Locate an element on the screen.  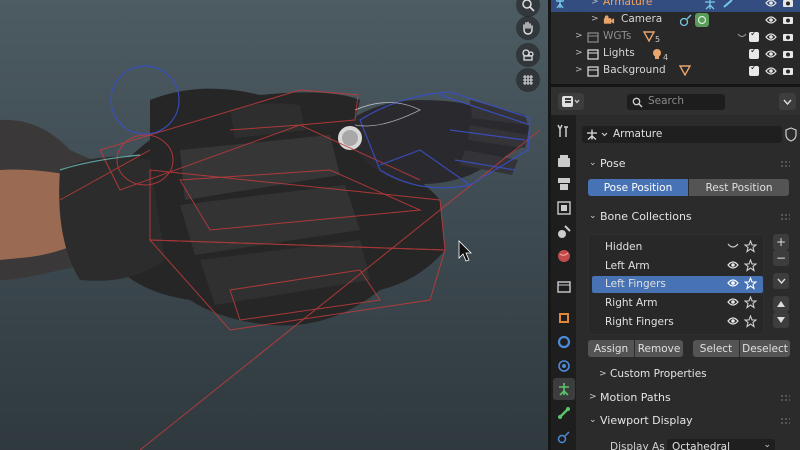
scene-icon is located at coordinates (564, 232).